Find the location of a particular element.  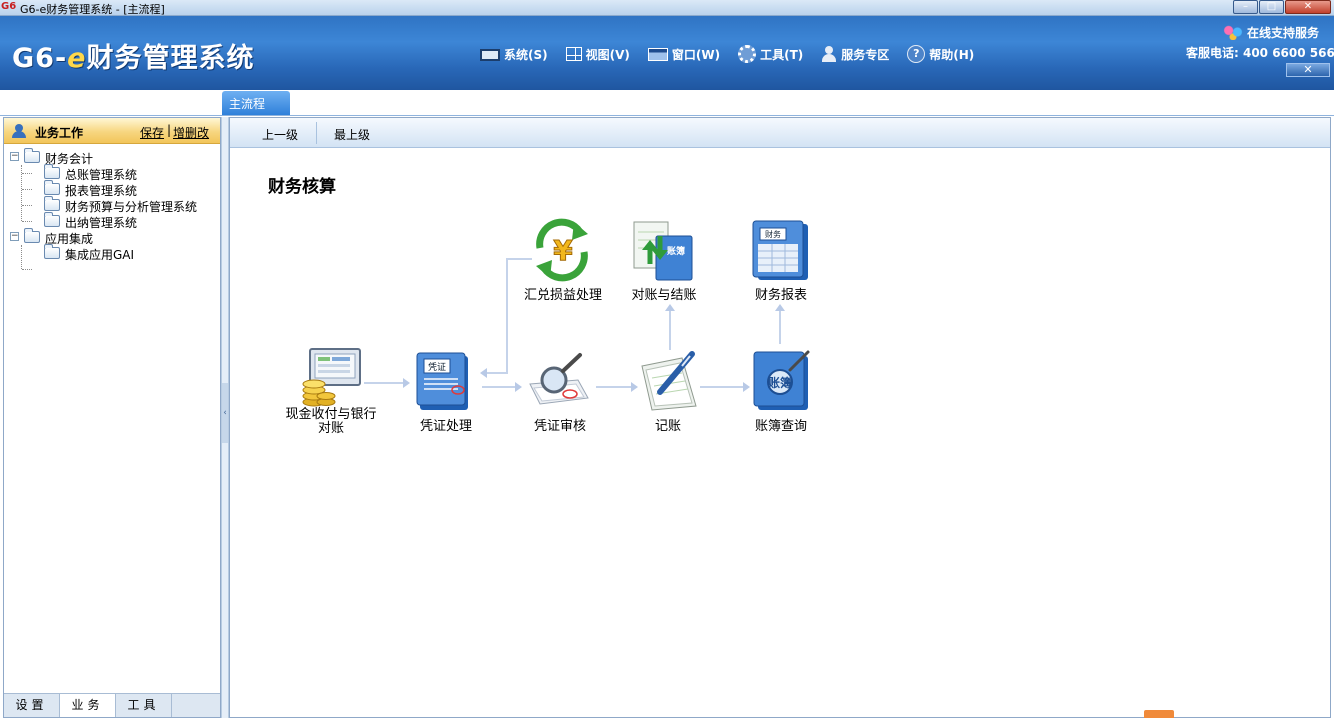

close-tab-button: ✕ is located at coordinates (1308, 70).